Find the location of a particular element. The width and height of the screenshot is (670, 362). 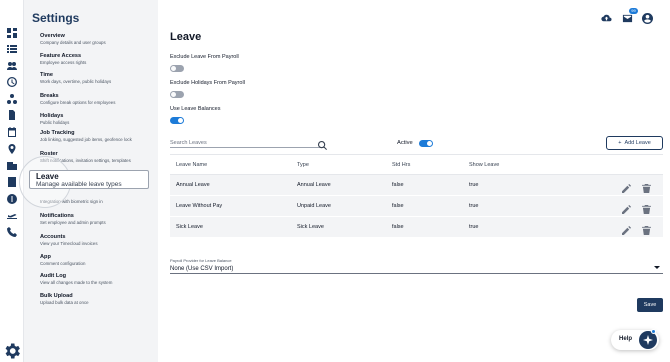

exclude-payroll-label: Exclude Leave From Payroll is located at coordinates (204, 57).